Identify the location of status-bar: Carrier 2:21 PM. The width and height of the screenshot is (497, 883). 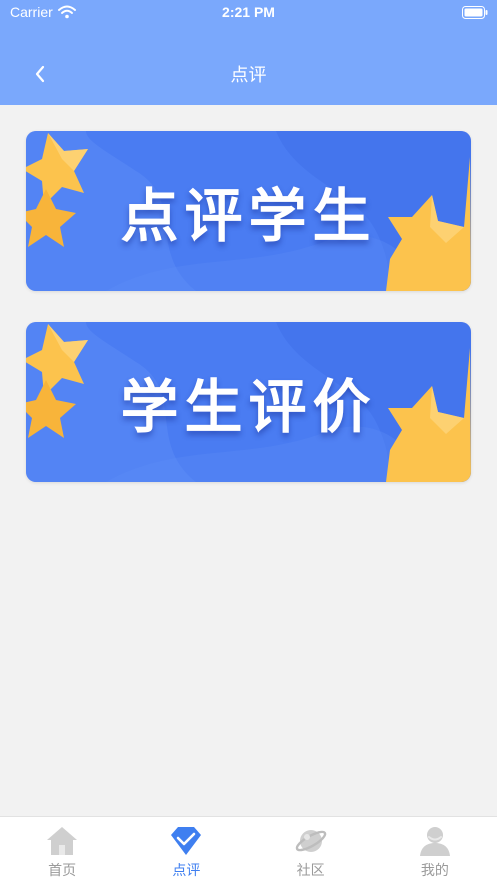
(248, 13).